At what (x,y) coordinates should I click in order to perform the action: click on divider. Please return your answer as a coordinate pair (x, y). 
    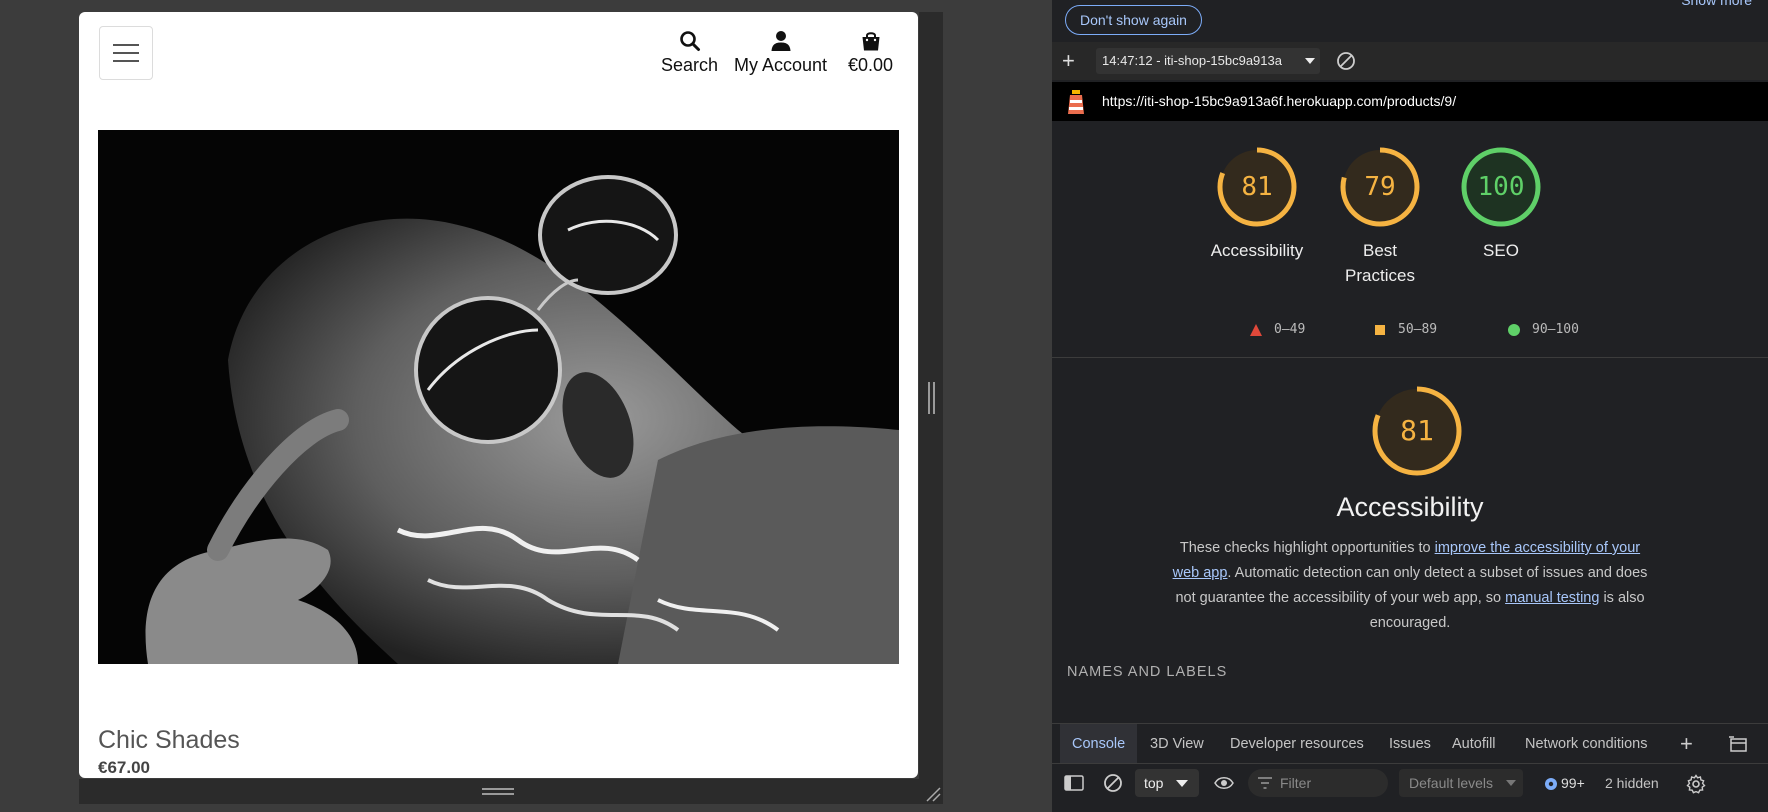
    Looking at the image, I should click on (1410, 357).